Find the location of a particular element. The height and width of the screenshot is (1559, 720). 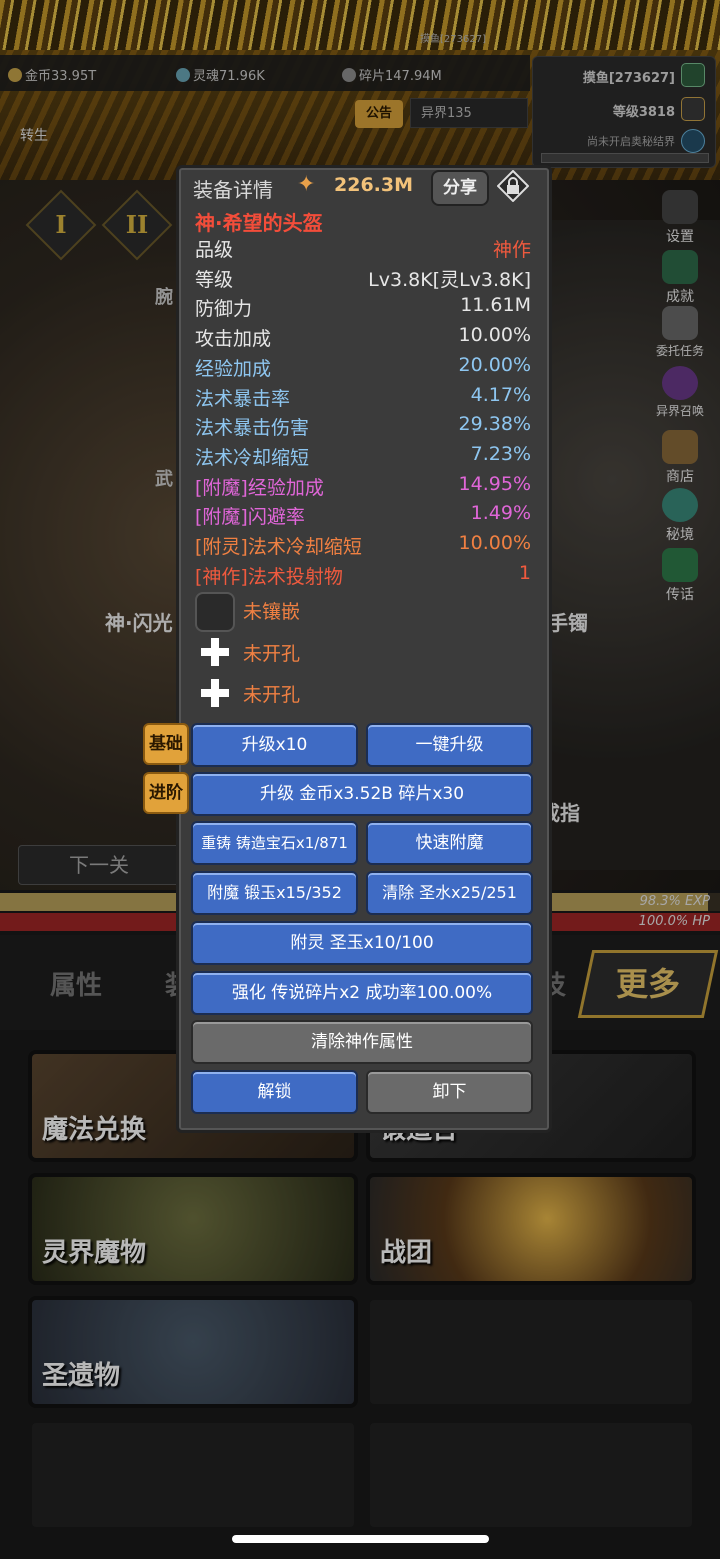

stat-row: [附魔]闪避率 1.49% is located at coordinates (363, 516).